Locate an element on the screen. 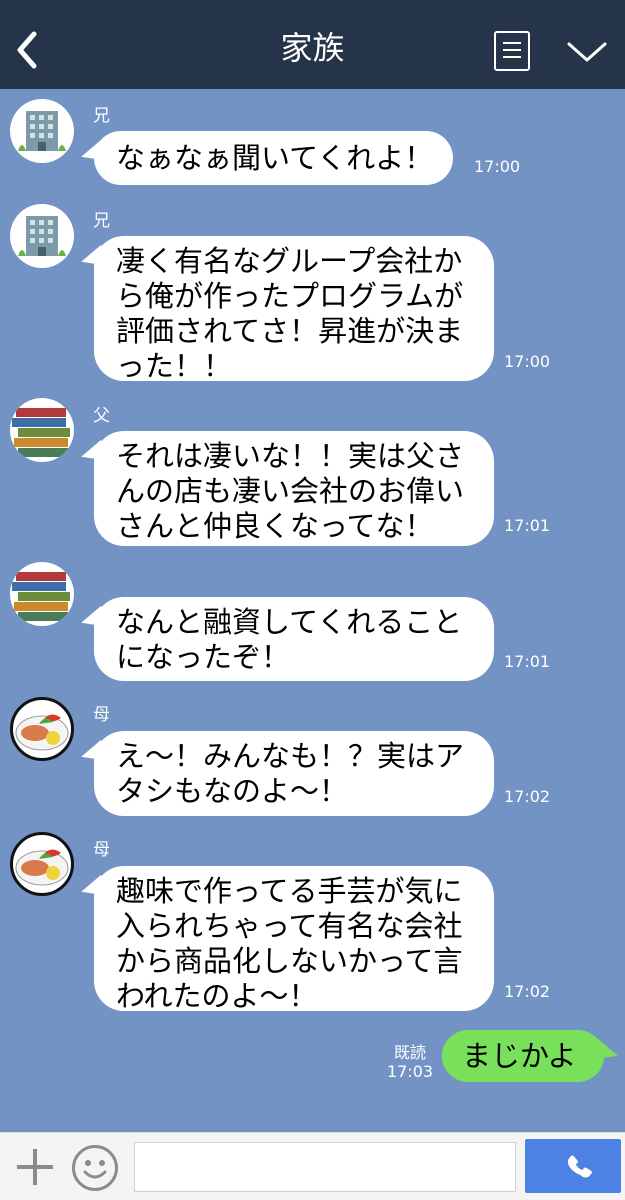 The image size is (625, 1200). menu-list-icon is located at coordinates (512, 51).